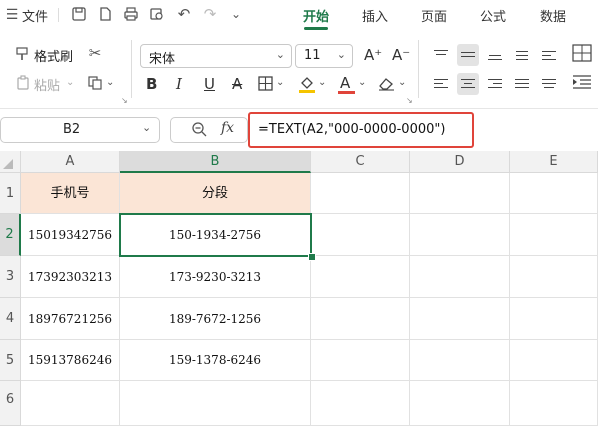 This screenshot has height=426, width=598. Describe the element at coordinates (70, 403) in the screenshot. I see `cell-a6` at that location.